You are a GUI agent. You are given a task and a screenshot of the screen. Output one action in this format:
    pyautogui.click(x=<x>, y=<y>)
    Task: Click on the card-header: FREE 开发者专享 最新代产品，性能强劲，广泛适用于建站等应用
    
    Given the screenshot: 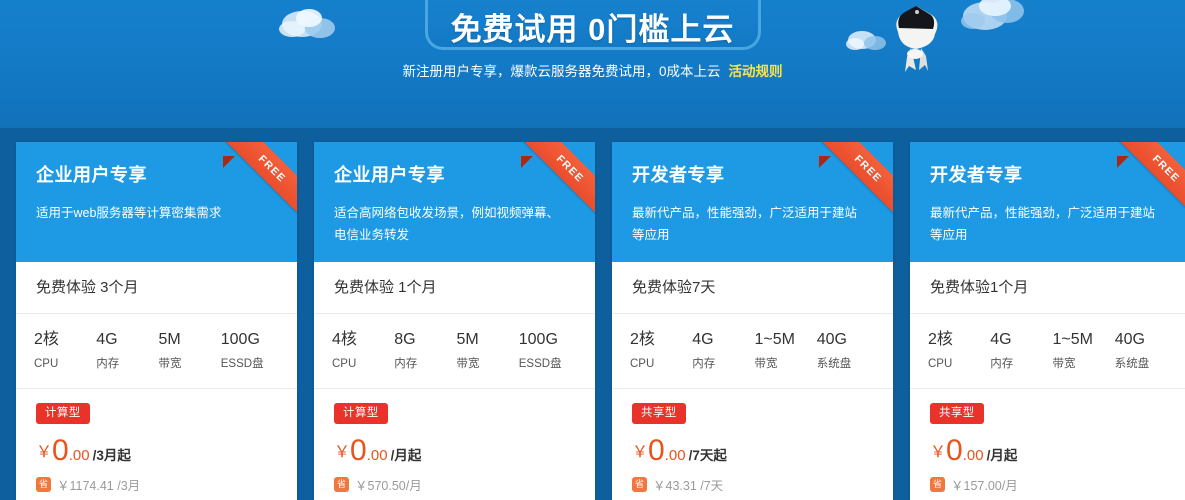 What is the action you would take?
    pyautogui.click(x=1047, y=202)
    